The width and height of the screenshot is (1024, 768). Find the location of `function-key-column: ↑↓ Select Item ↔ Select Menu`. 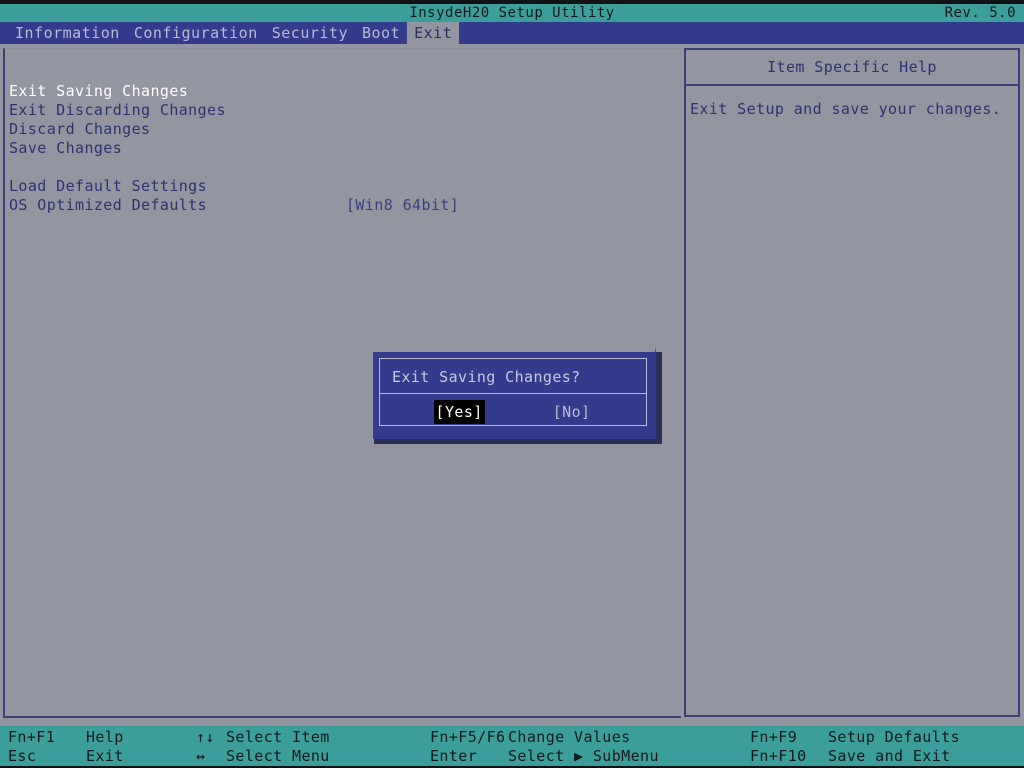

function-key-column: ↑↓ Select Item ↔ Select Menu is located at coordinates (263, 747).